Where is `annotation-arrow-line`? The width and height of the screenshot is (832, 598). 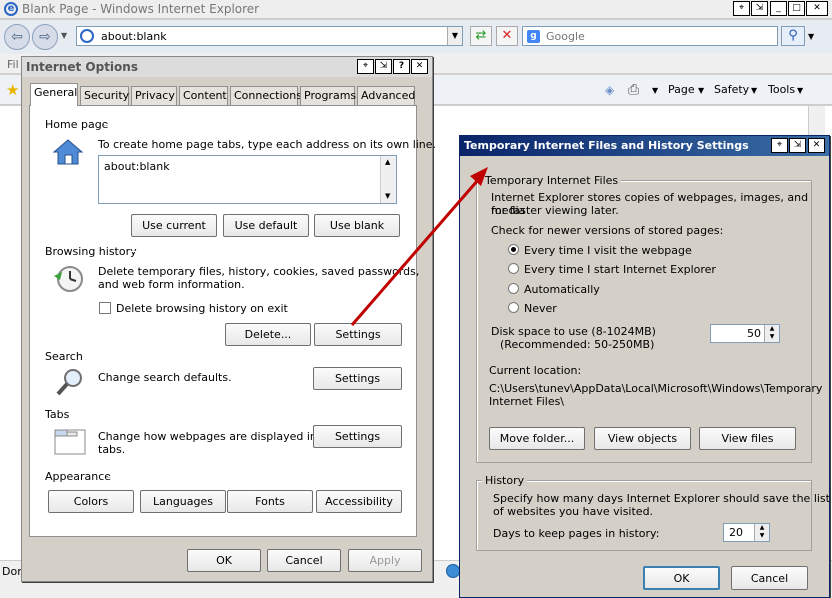 annotation-arrow-line is located at coordinates (415, 252).